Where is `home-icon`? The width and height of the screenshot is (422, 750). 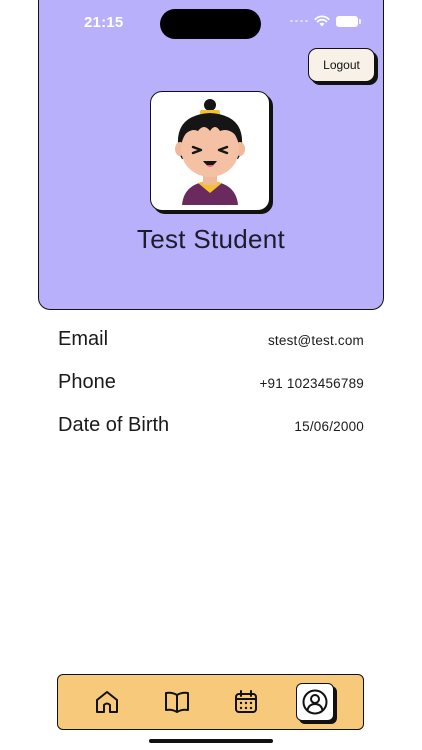 home-icon is located at coordinates (106, 702).